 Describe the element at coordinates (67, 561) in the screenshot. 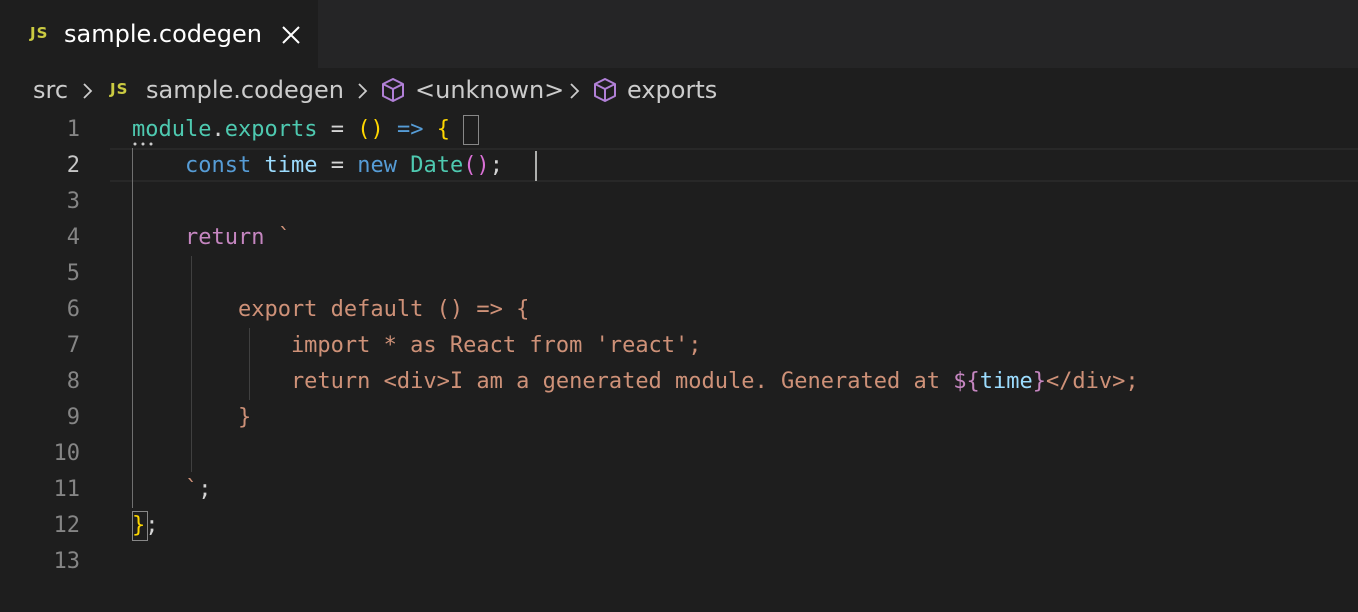

I see `line-number: 13` at that location.